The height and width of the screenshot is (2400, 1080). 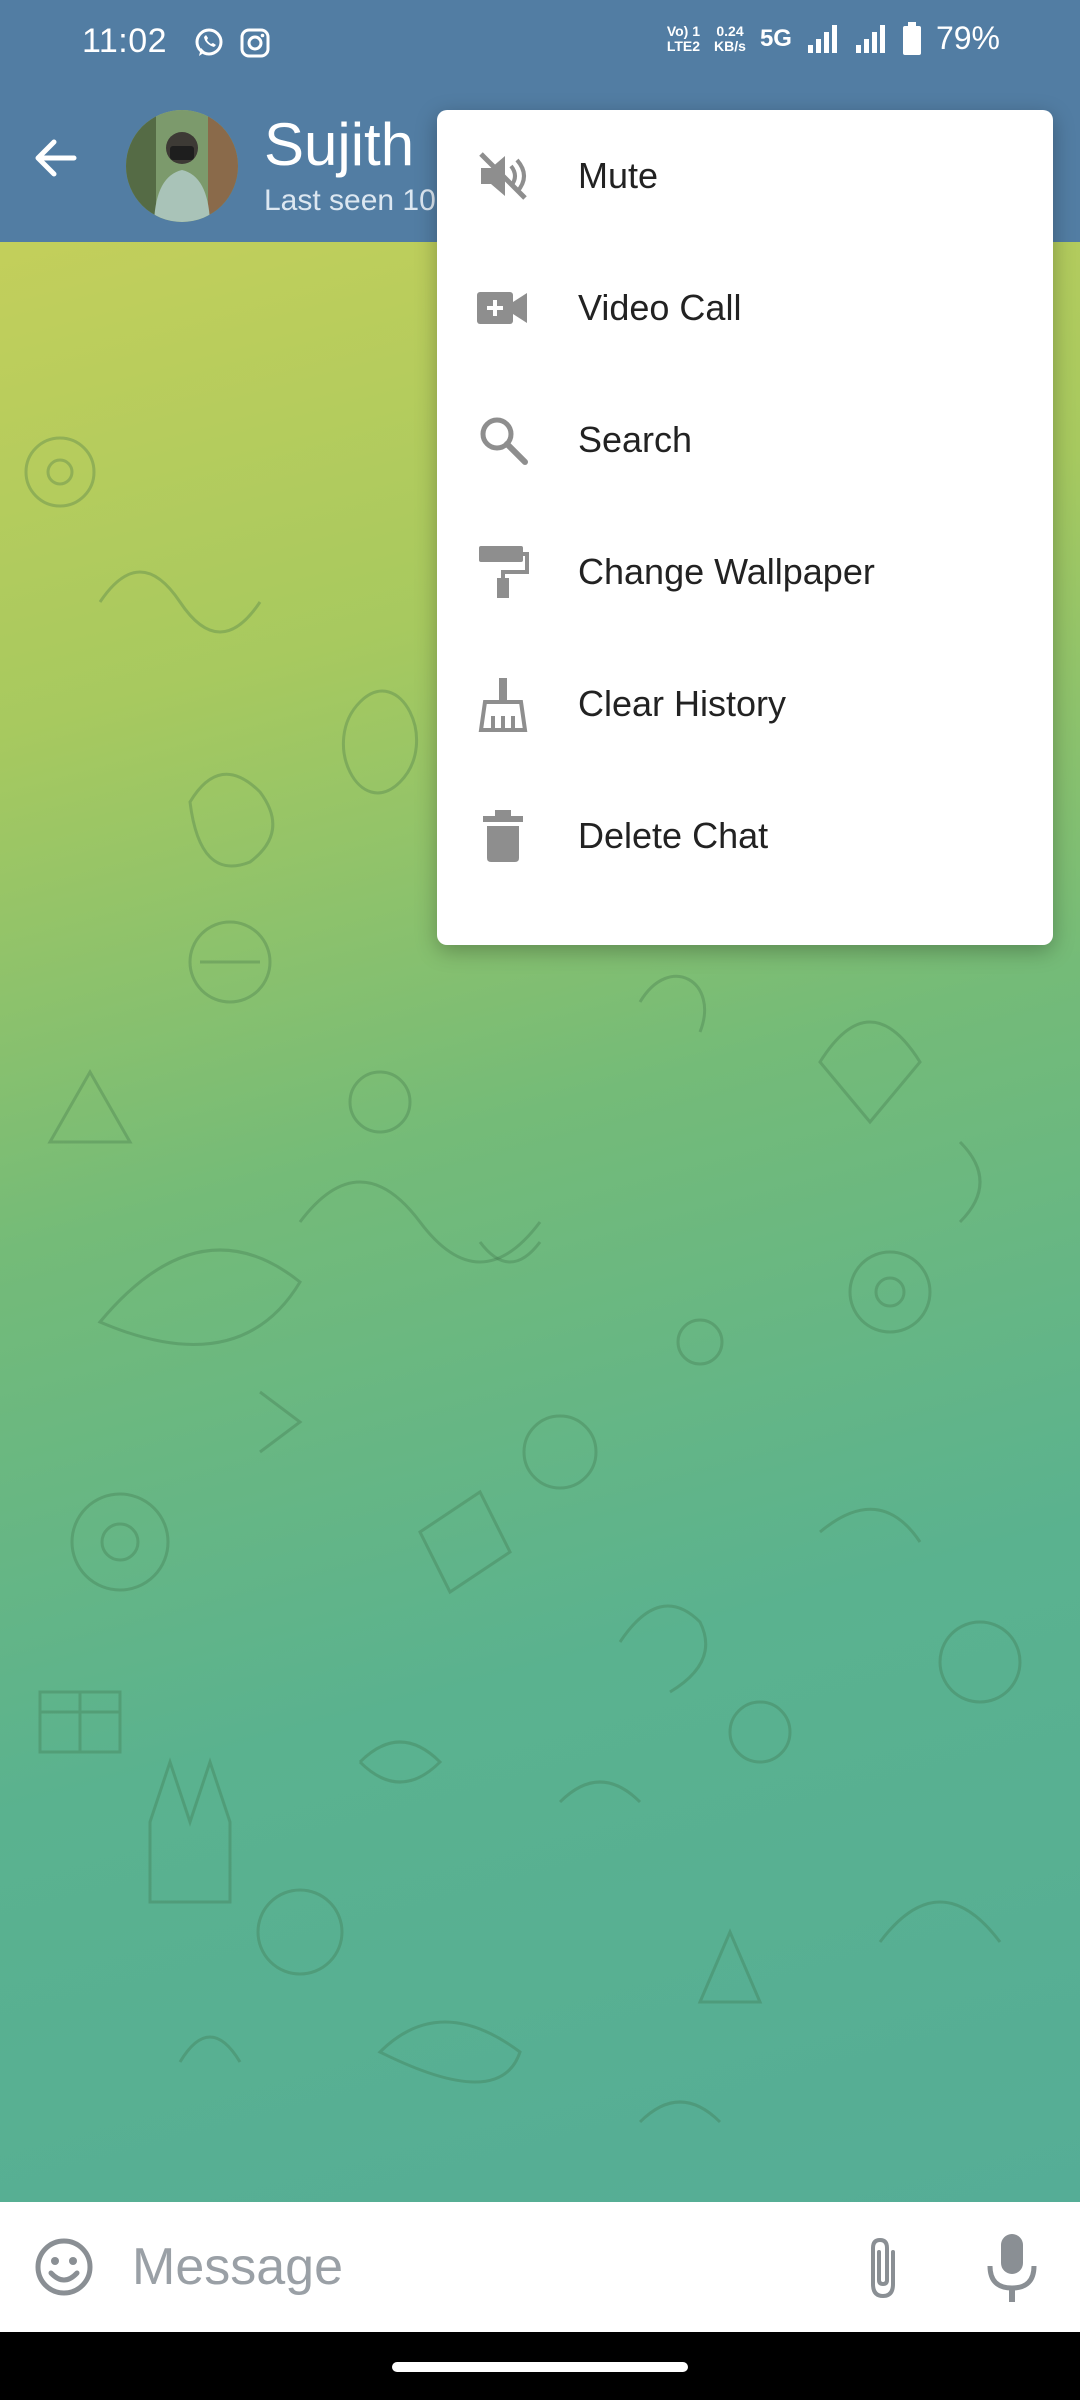 What do you see at coordinates (209, 42) in the screenshot?
I see `whatsapp-icon` at bounding box center [209, 42].